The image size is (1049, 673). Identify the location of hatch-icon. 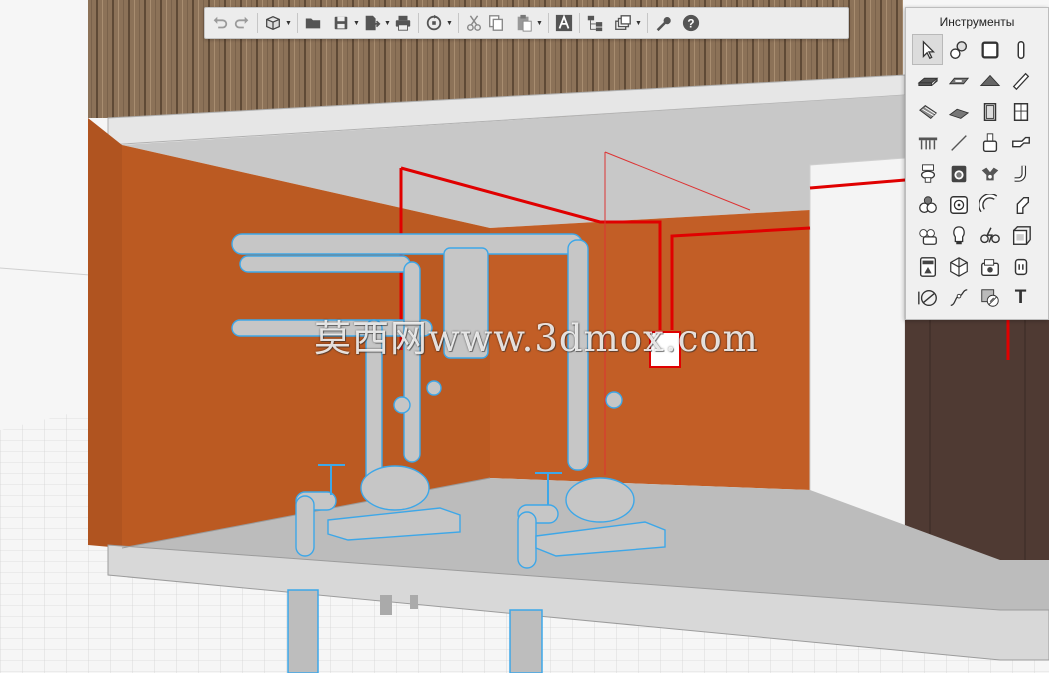
(989, 297).